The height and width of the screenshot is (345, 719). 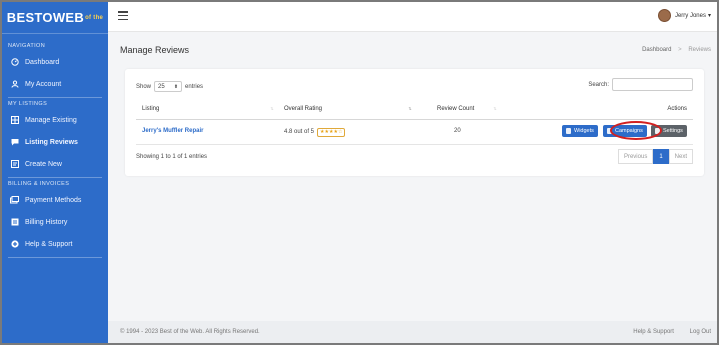 What do you see at coordinates (14, 120) in the screenshot?
I see `grid-icon` at bounding box center [14, 120].